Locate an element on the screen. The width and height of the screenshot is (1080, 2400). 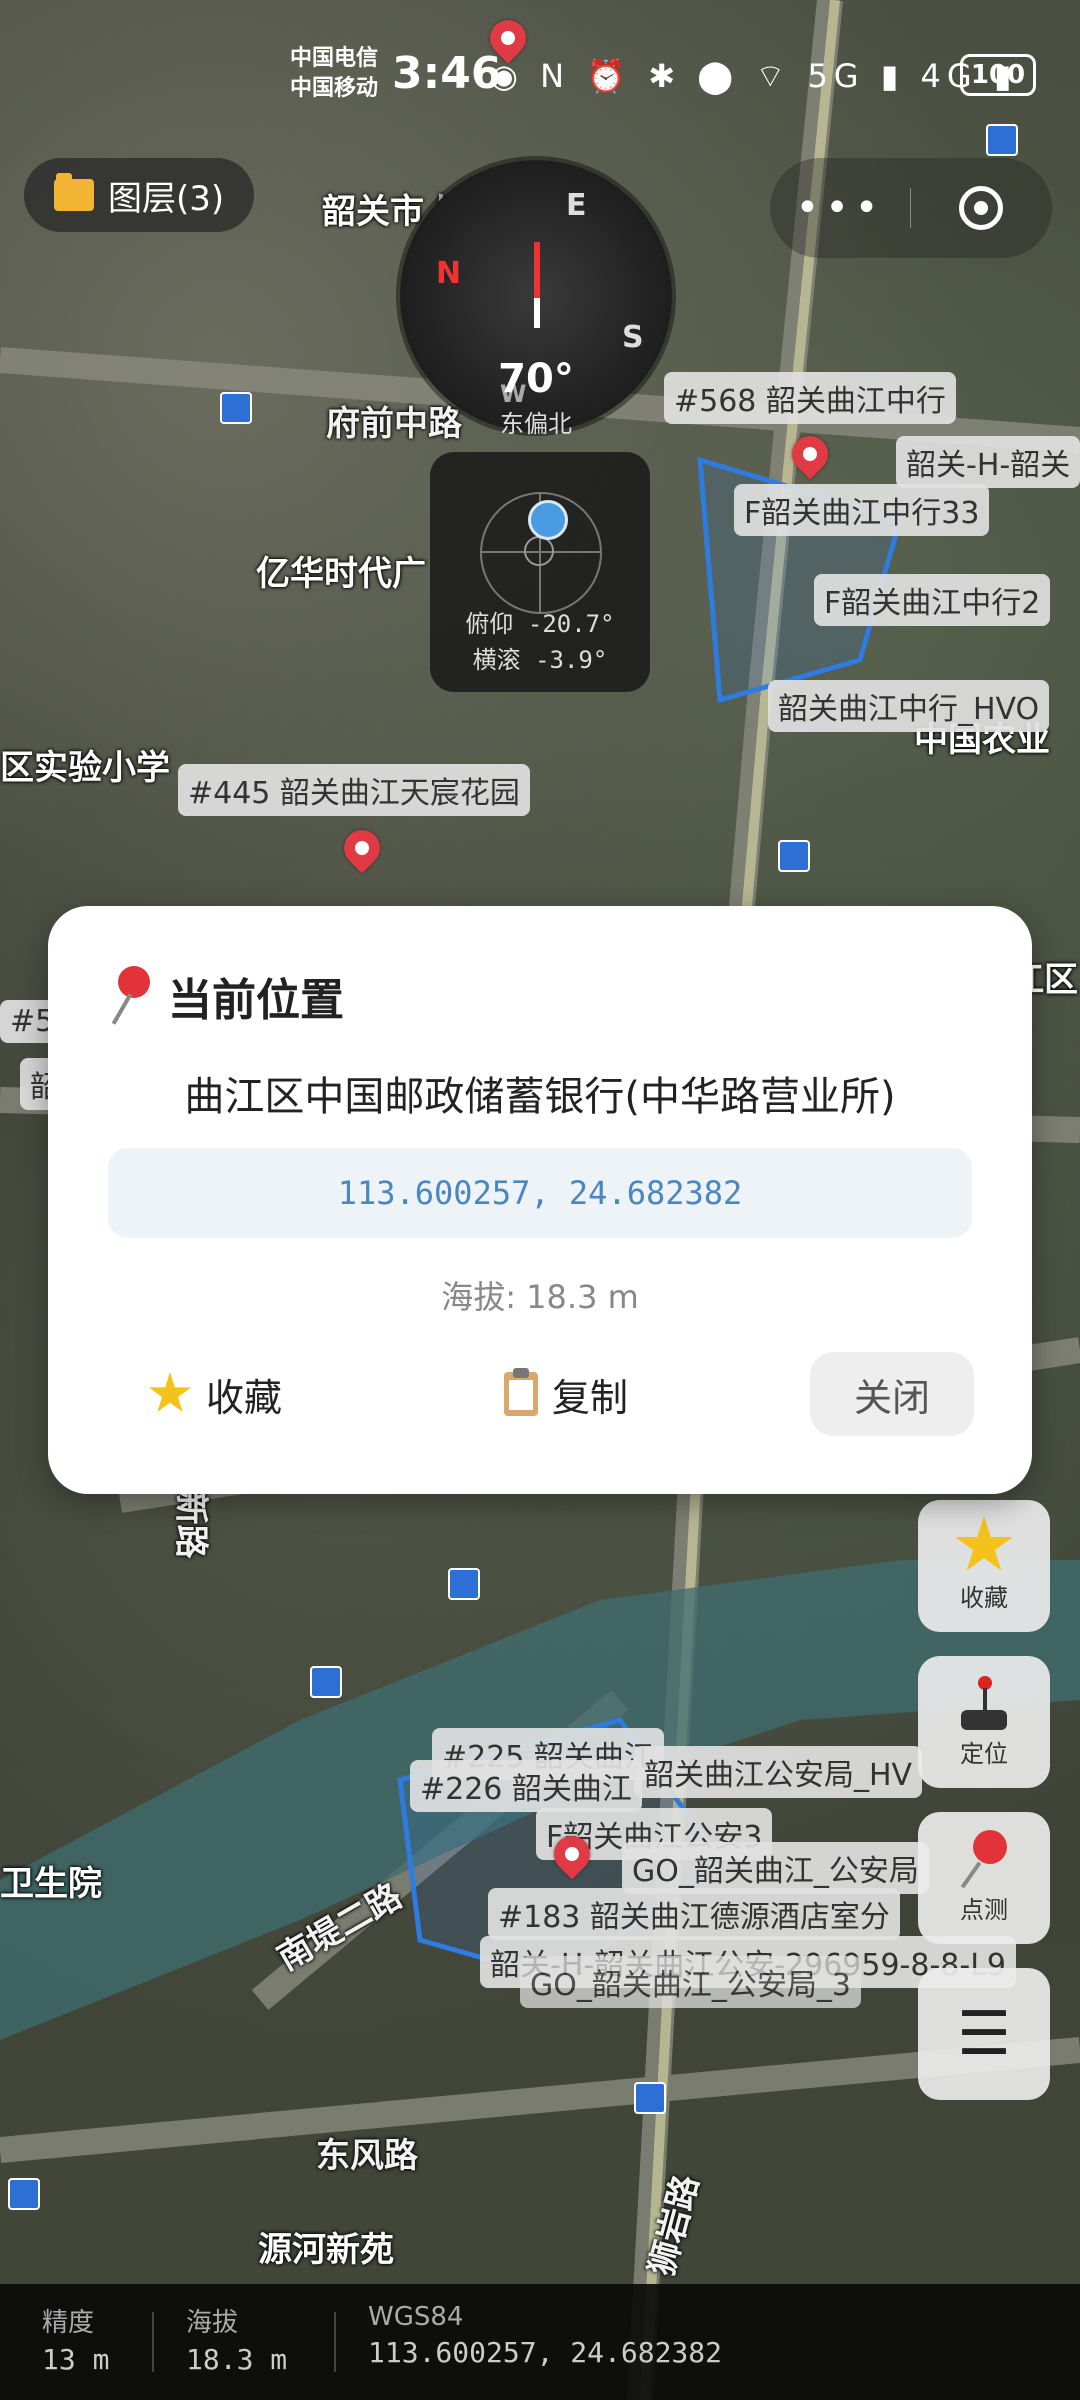
compass-needle-icon is located at coordinates (537, 270).